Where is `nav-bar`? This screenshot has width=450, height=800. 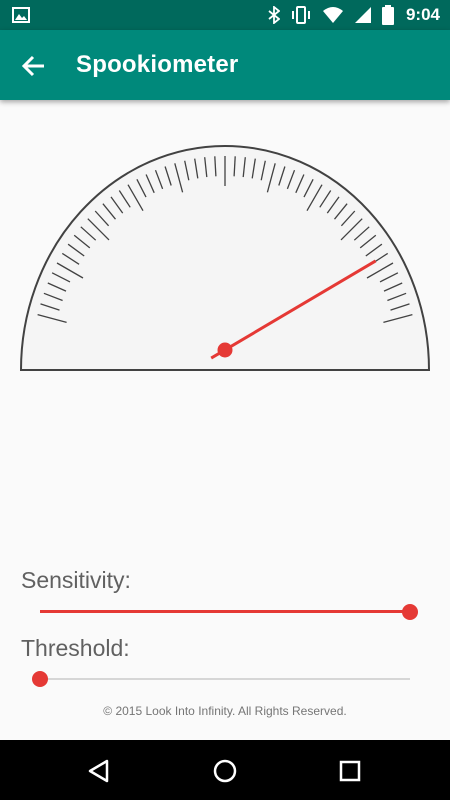
nav-bar is located at coordinates (225, 770).